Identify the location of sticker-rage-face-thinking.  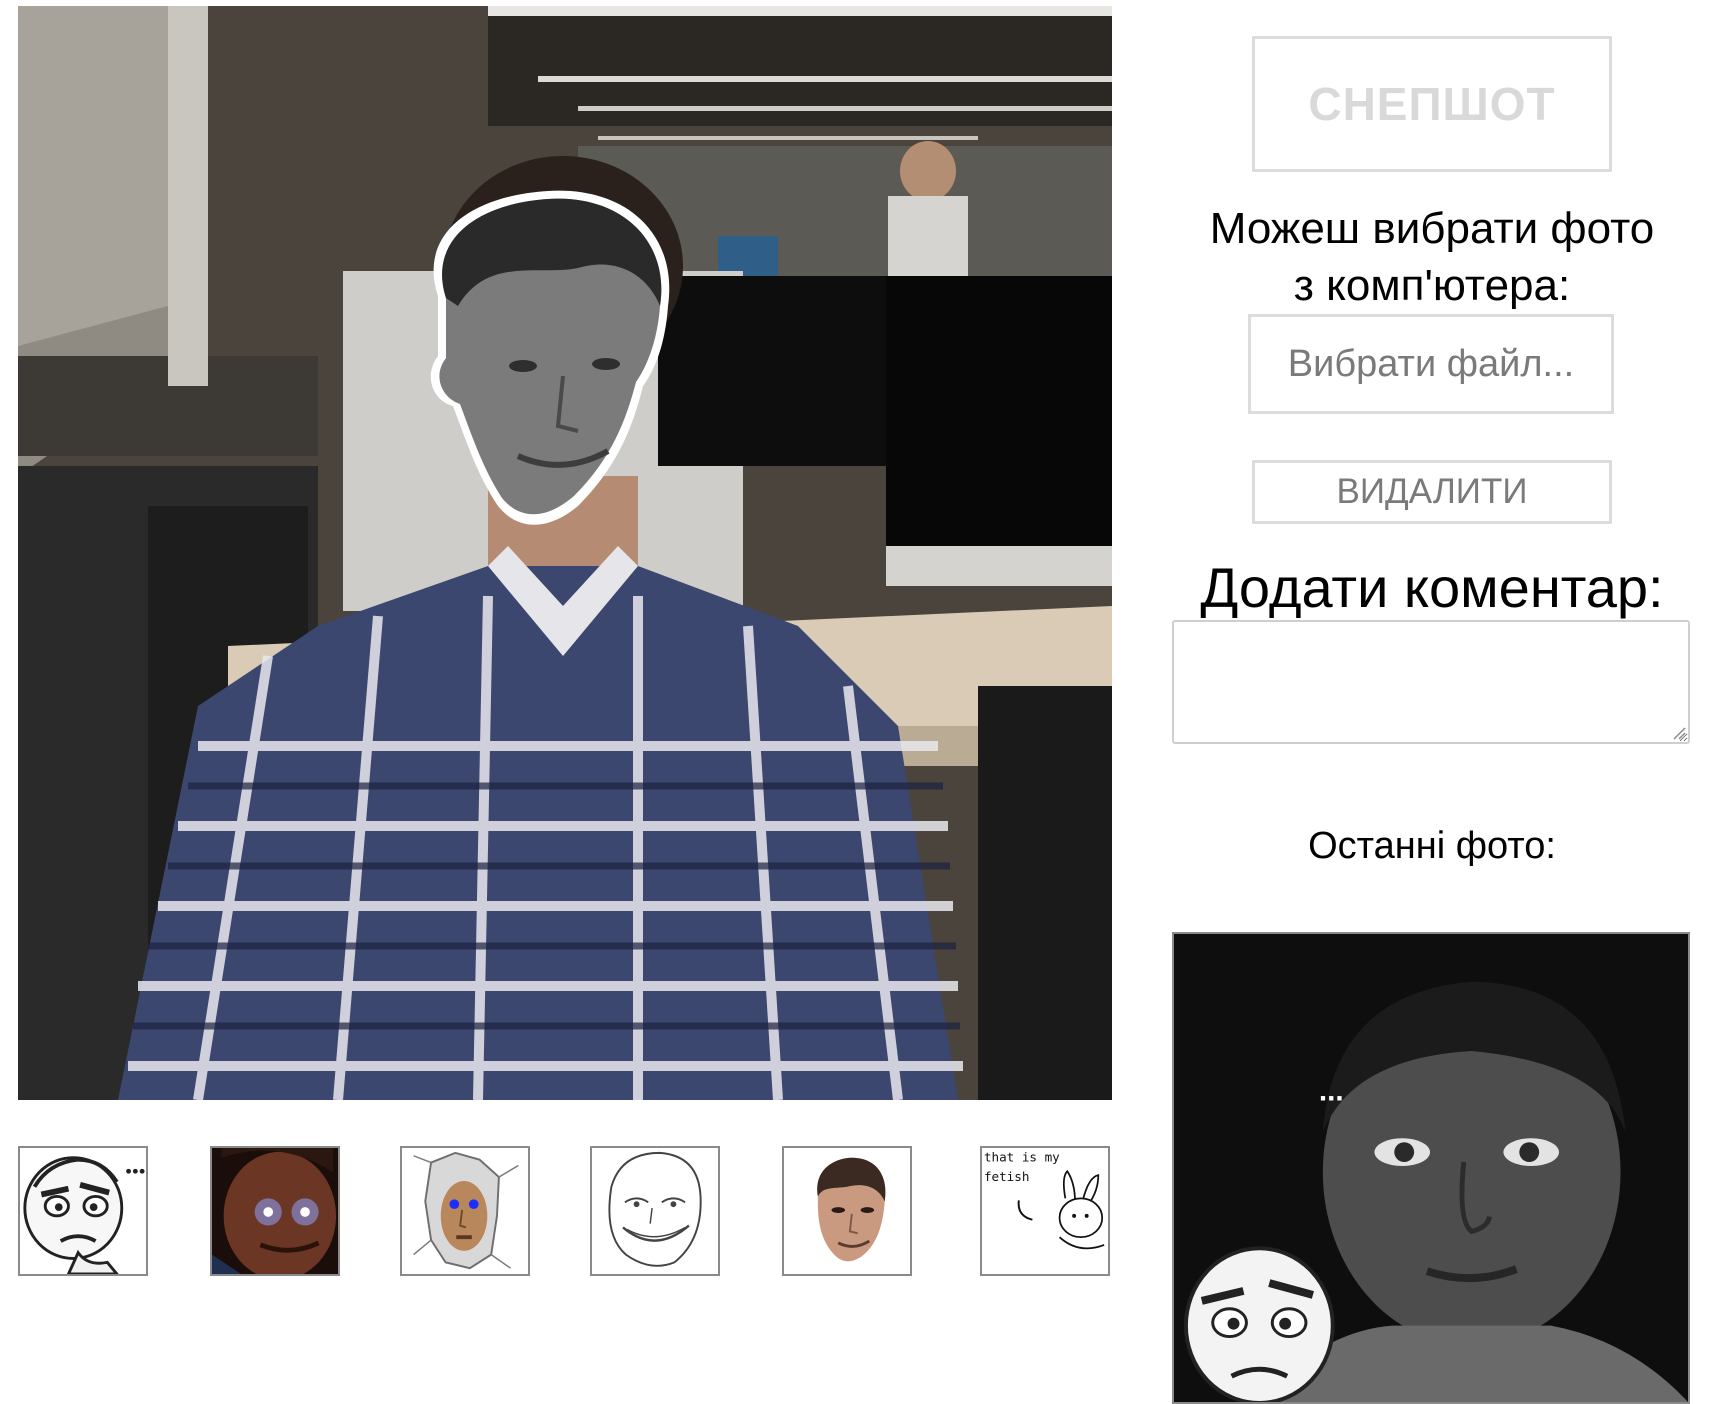
(83, 1211).